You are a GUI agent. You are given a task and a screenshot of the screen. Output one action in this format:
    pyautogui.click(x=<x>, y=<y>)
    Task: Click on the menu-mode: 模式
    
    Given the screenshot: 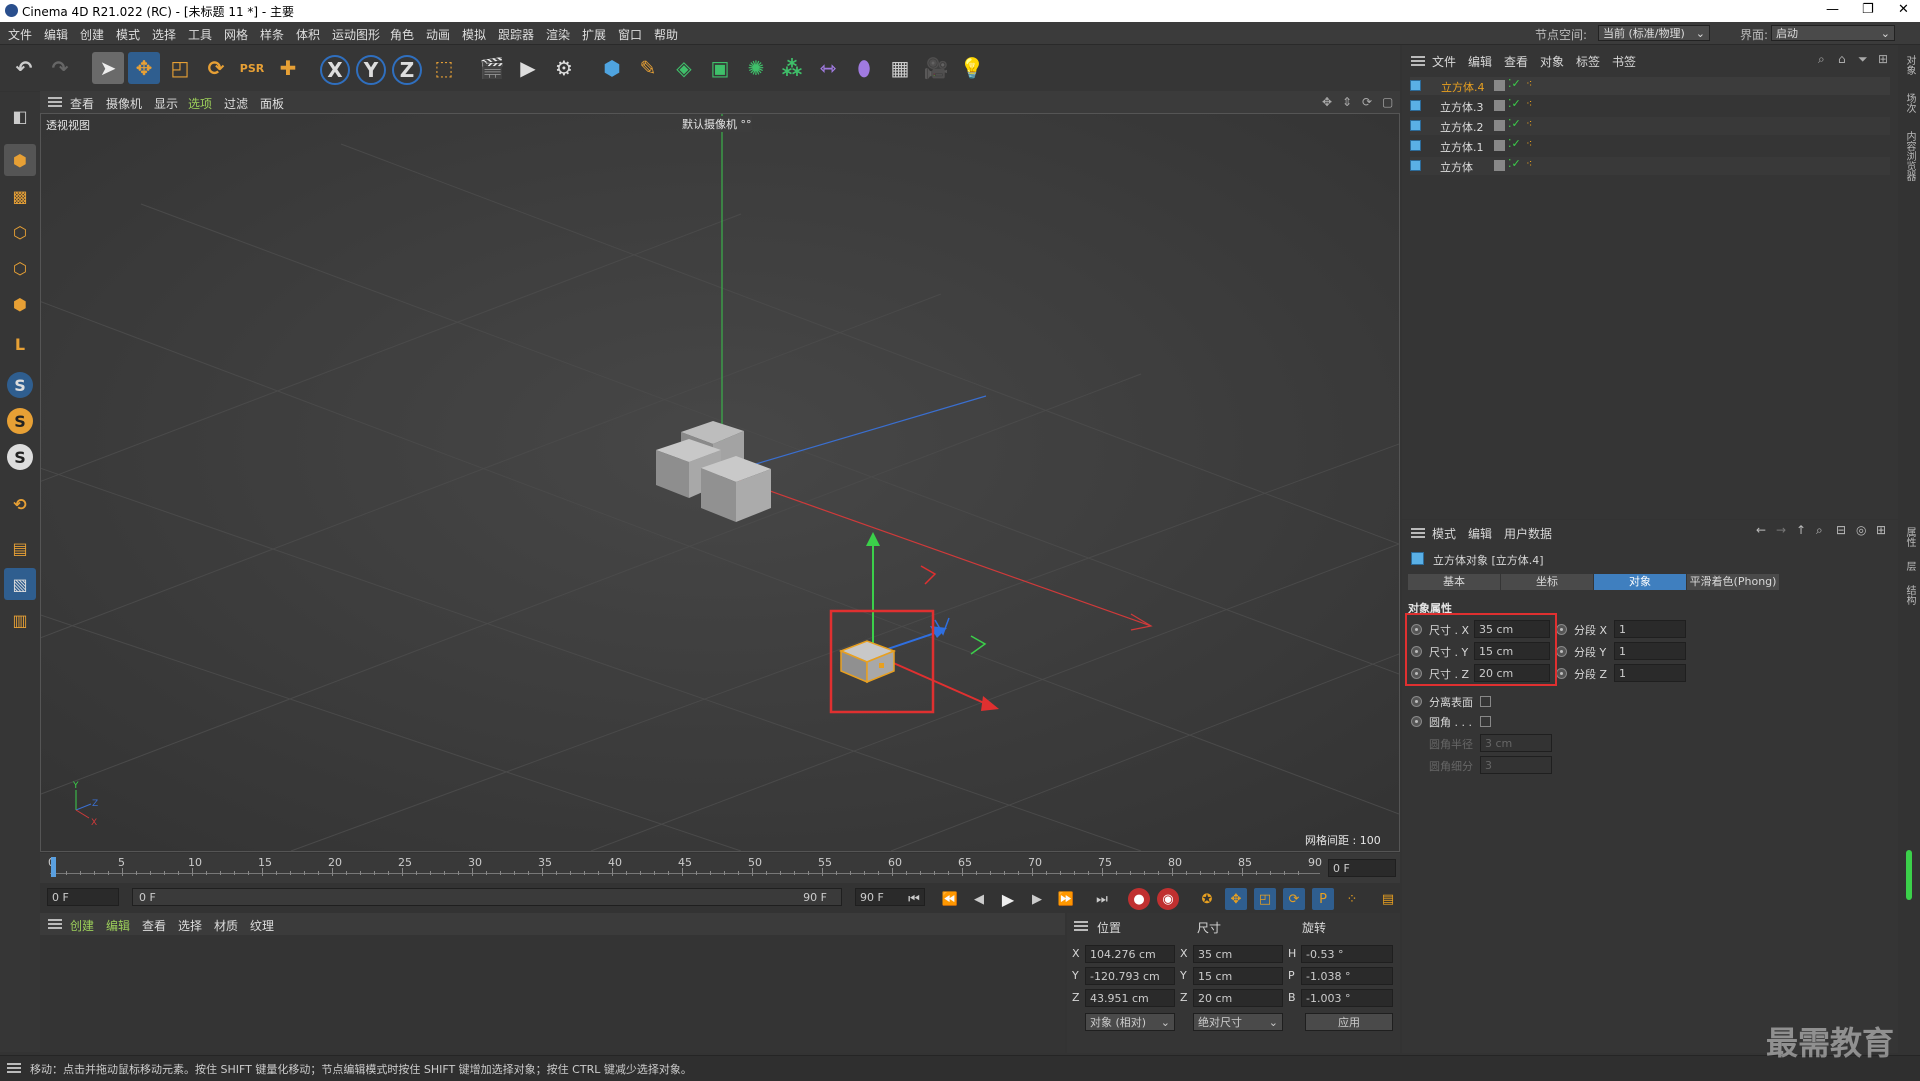 What is the action you would take?
    pyautogui.click(x=128, y=34)
    